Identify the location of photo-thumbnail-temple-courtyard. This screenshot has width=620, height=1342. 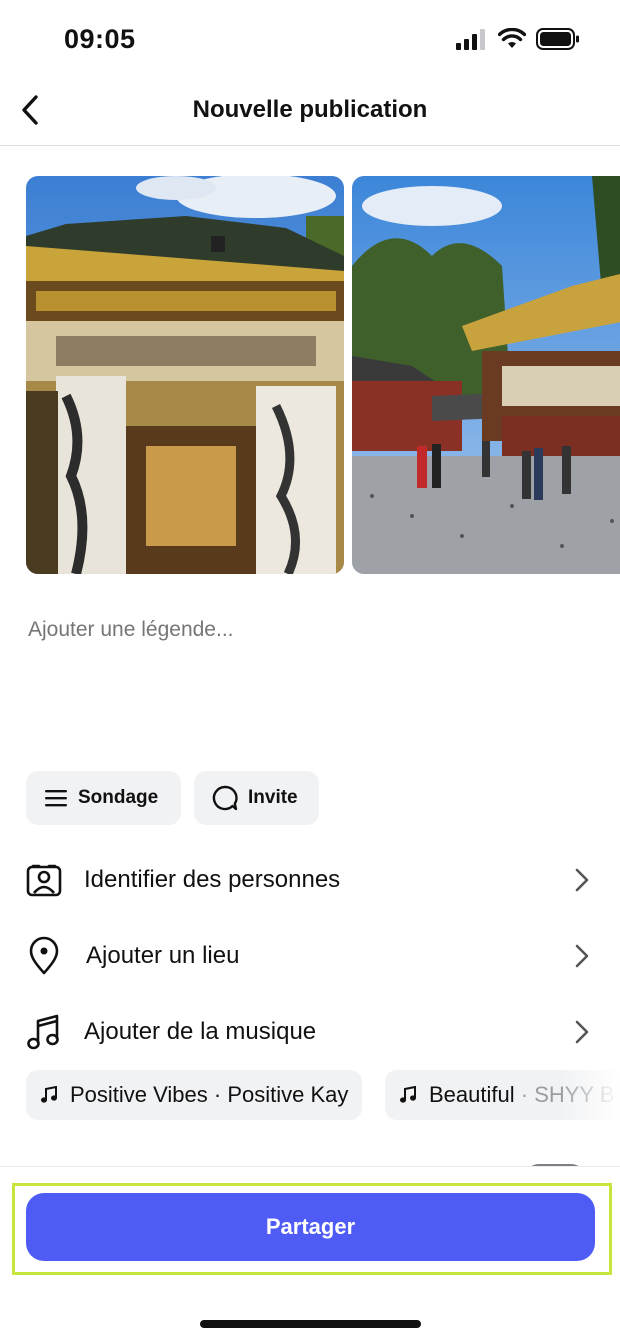
(486, 375).